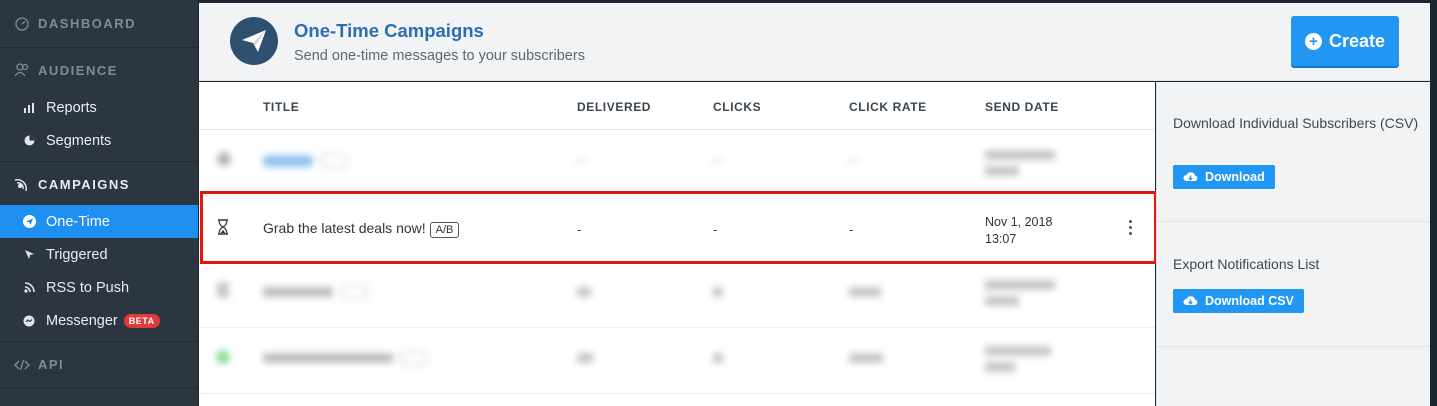 Image resolution: width=1437 pixels, height=406 pixels. What do you see at coordinates (888, 107) in the screenshot?
I see `column-click-rate: CLICK RATE` at bounding box center [888, 107].